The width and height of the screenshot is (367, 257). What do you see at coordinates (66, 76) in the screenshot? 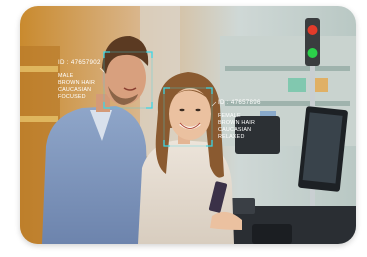
I see `attr-man-0: MALE` at bounding box center [66, 76].